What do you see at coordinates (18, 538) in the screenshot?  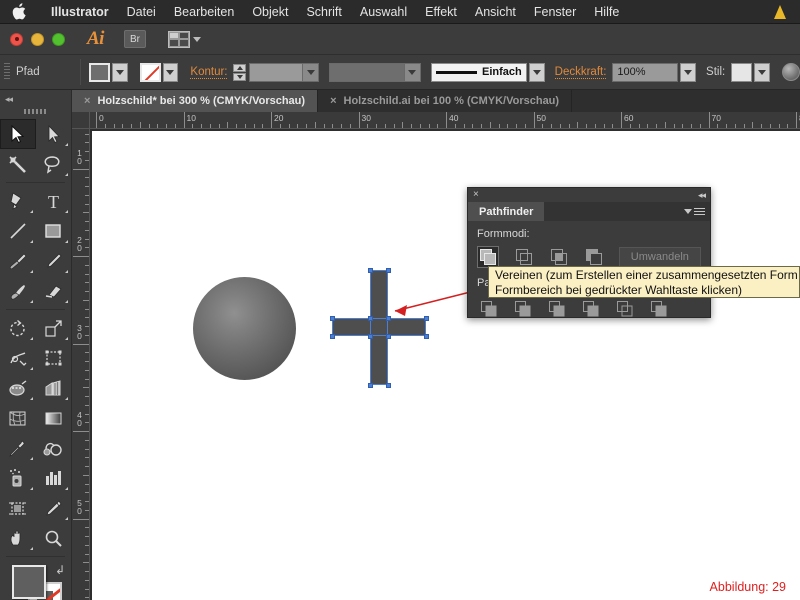 I see `hand-tool` at bounding box center [18, 538].